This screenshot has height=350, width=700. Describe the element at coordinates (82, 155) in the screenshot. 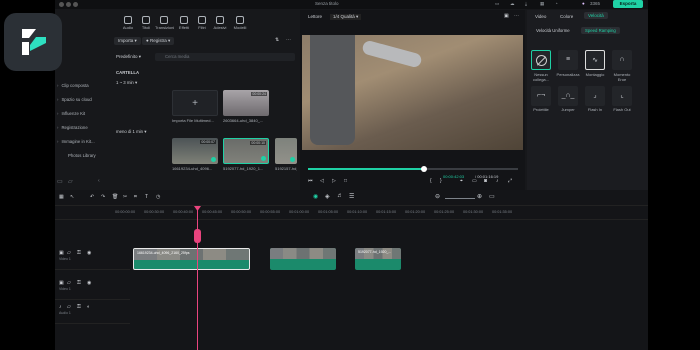

I see `sidebar-item-photos-library: Photos Library` at that location.